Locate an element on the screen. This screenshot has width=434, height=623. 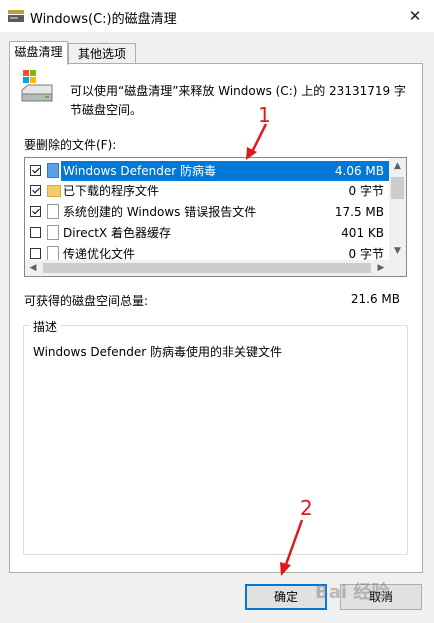
file-size: 4.06 MB is located at coordinates (359, 171).